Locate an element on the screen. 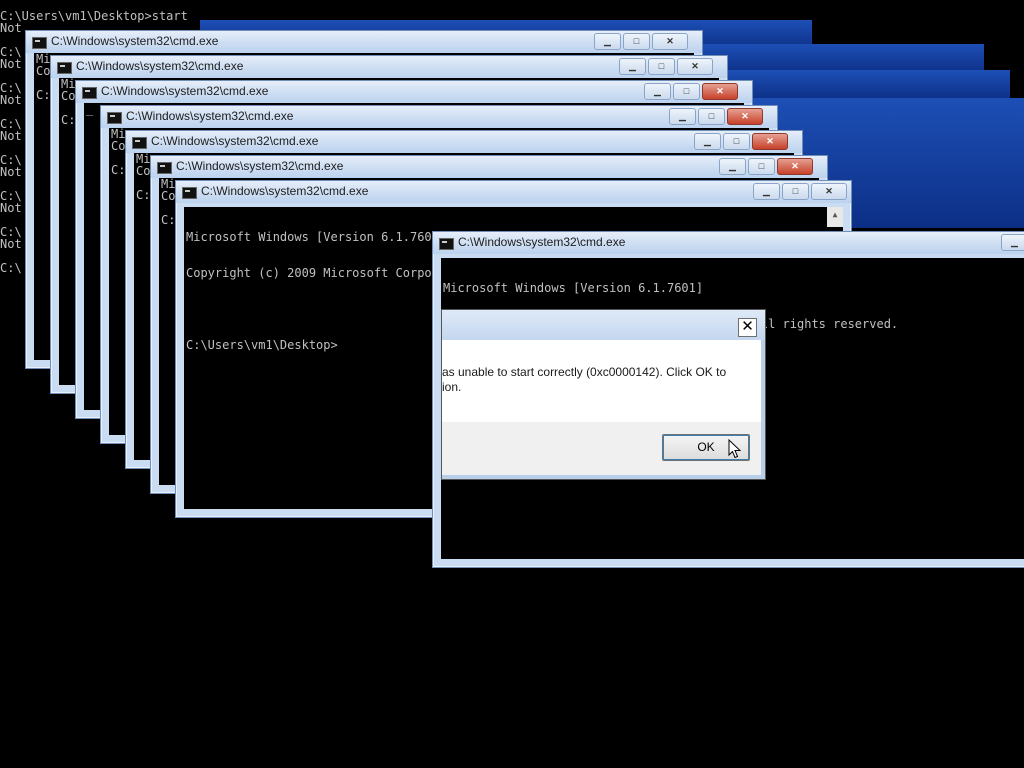 The width and height of the screenshot is (1024, 768). scrollbar: ▲ is located at coordinates (835, 217).